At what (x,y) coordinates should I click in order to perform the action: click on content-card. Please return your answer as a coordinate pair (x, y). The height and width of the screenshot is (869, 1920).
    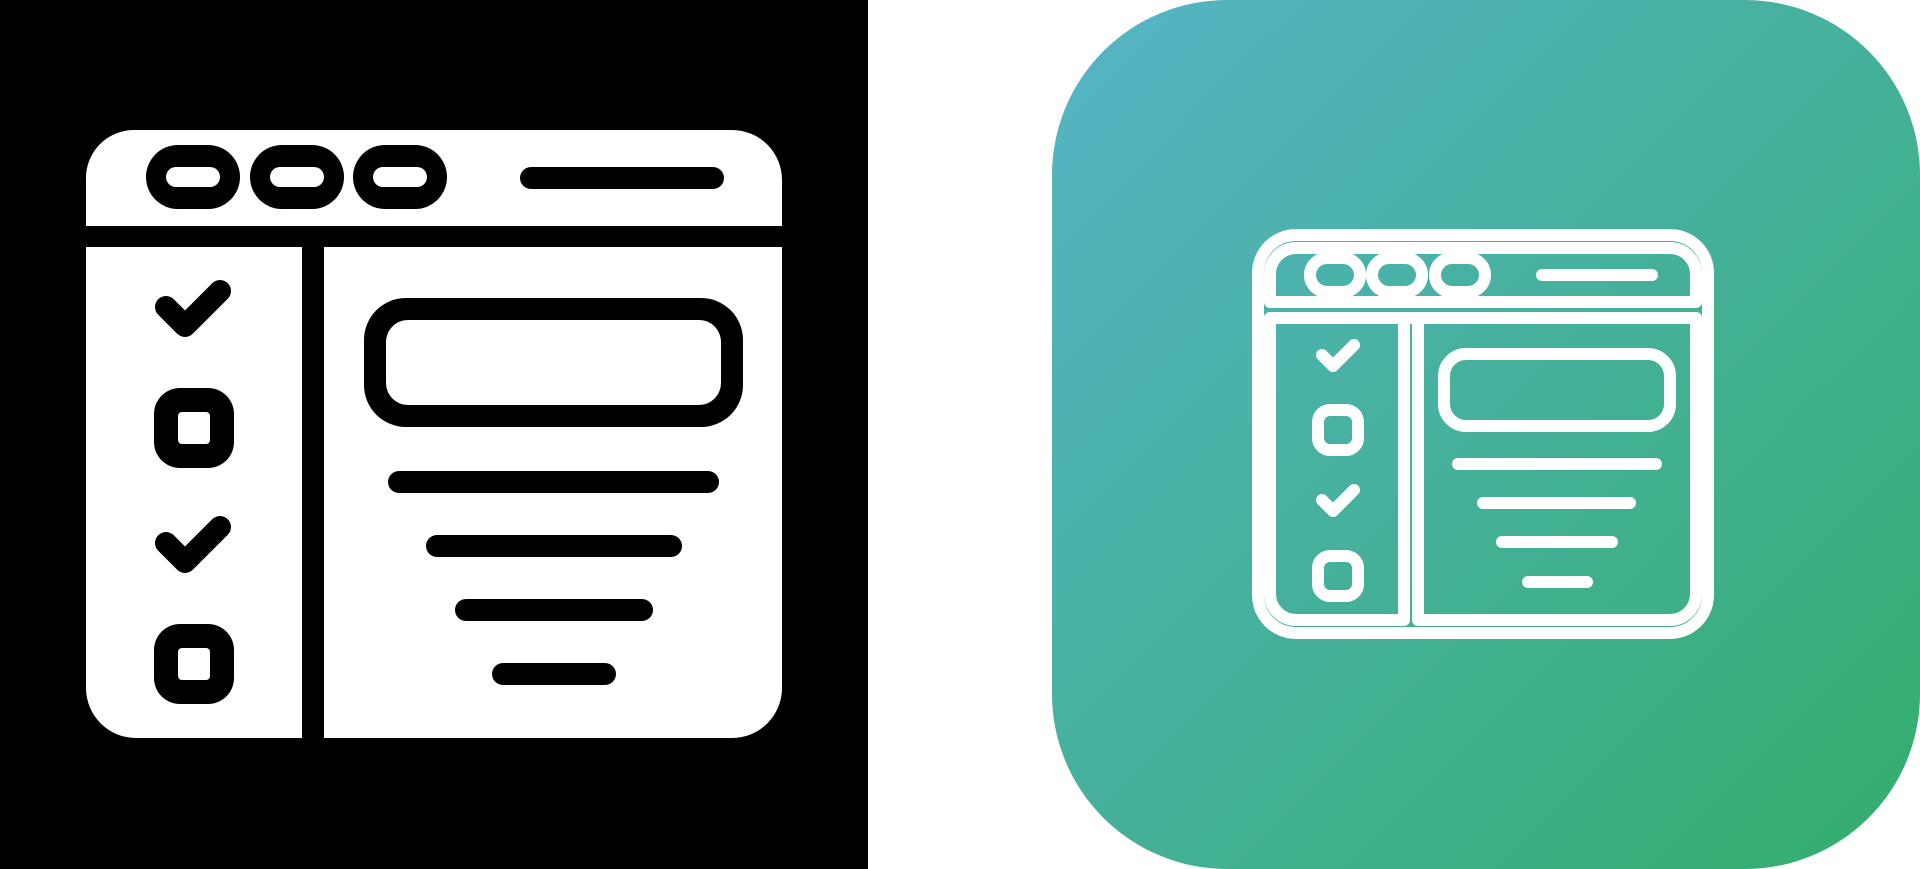
    Looking at the image, I should click on (553, 362).